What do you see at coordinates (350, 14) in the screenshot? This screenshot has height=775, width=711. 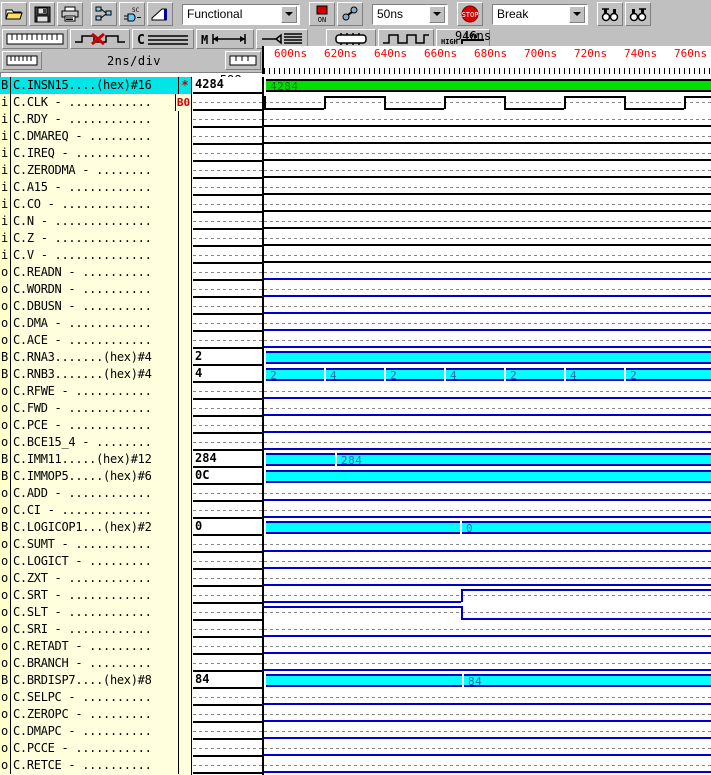 I see `probe-button` at bounding box center [350, 14].